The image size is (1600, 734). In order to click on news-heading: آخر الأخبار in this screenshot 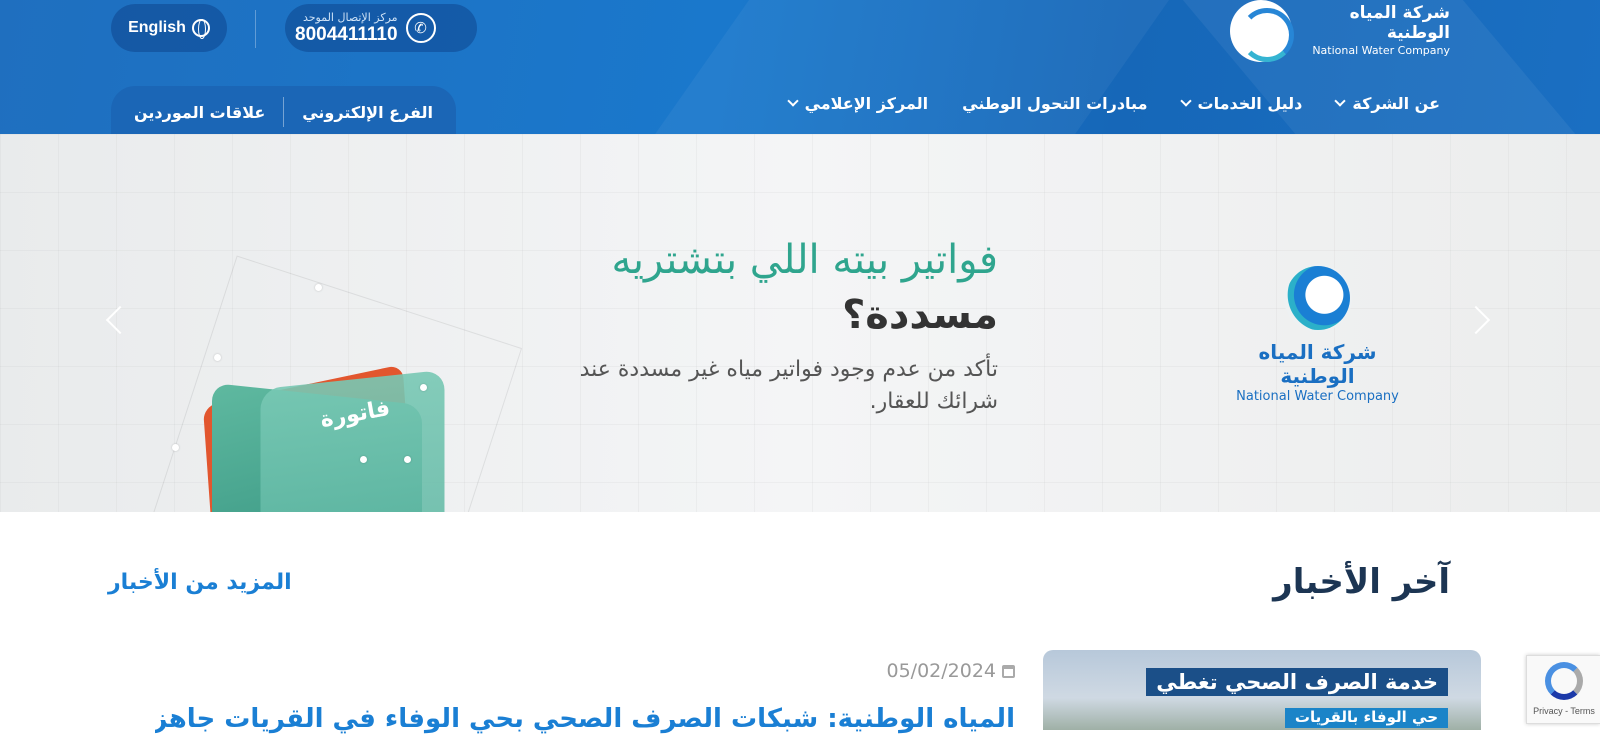, I will do `click(1361, 582)`.